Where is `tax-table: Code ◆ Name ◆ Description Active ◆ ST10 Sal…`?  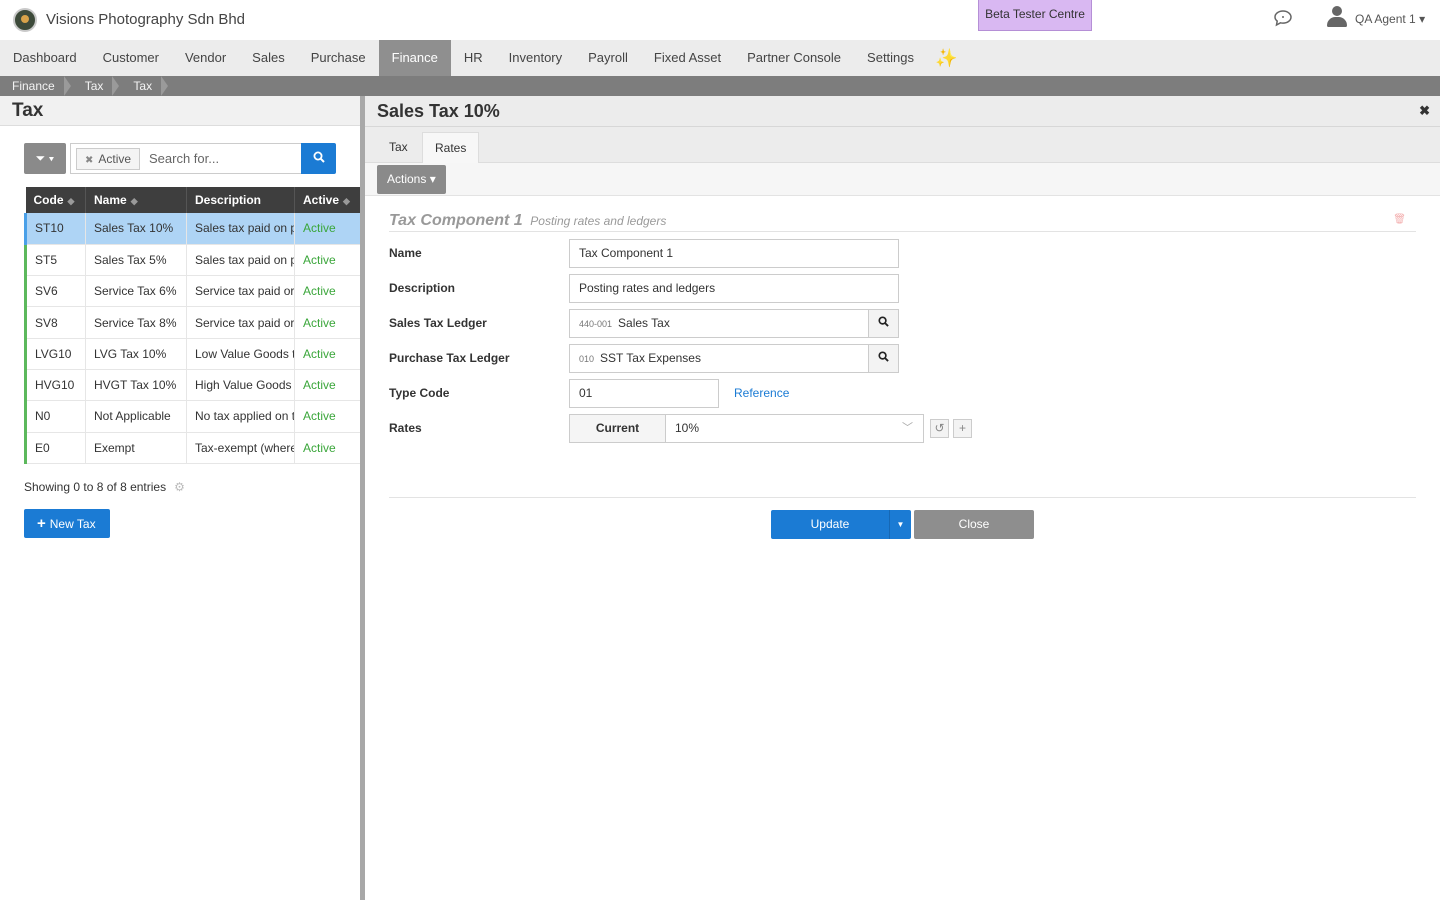
tax-table: Code ◆ Name ◆ Description Active ◆ ST10 Sal… is located at coordinates (193, 325).